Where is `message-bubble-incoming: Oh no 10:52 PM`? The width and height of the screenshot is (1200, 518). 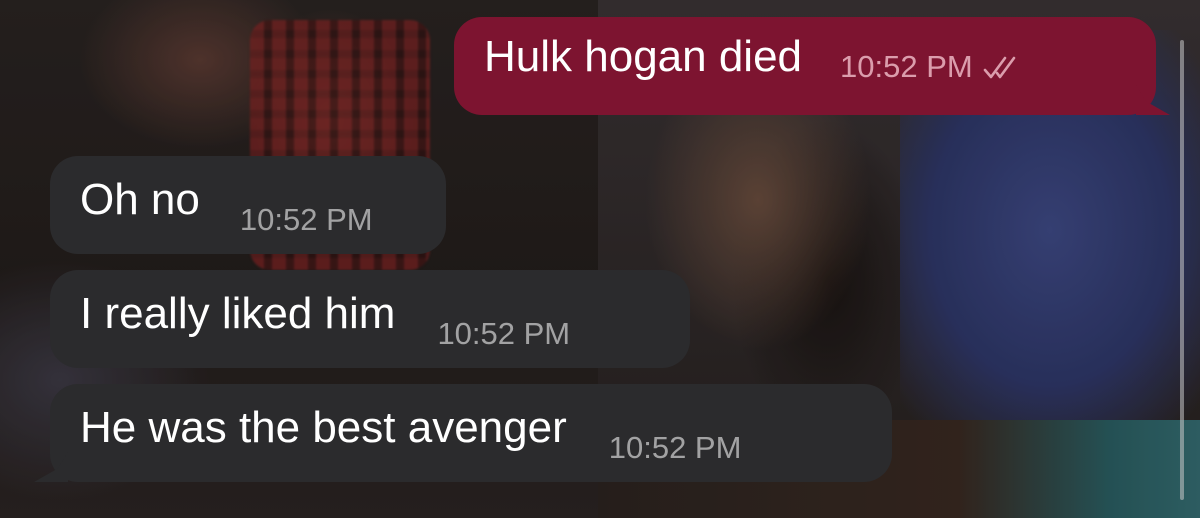
message-bubble-incoming: Oh no 10:52 PM is located at coordinates (248, 205).